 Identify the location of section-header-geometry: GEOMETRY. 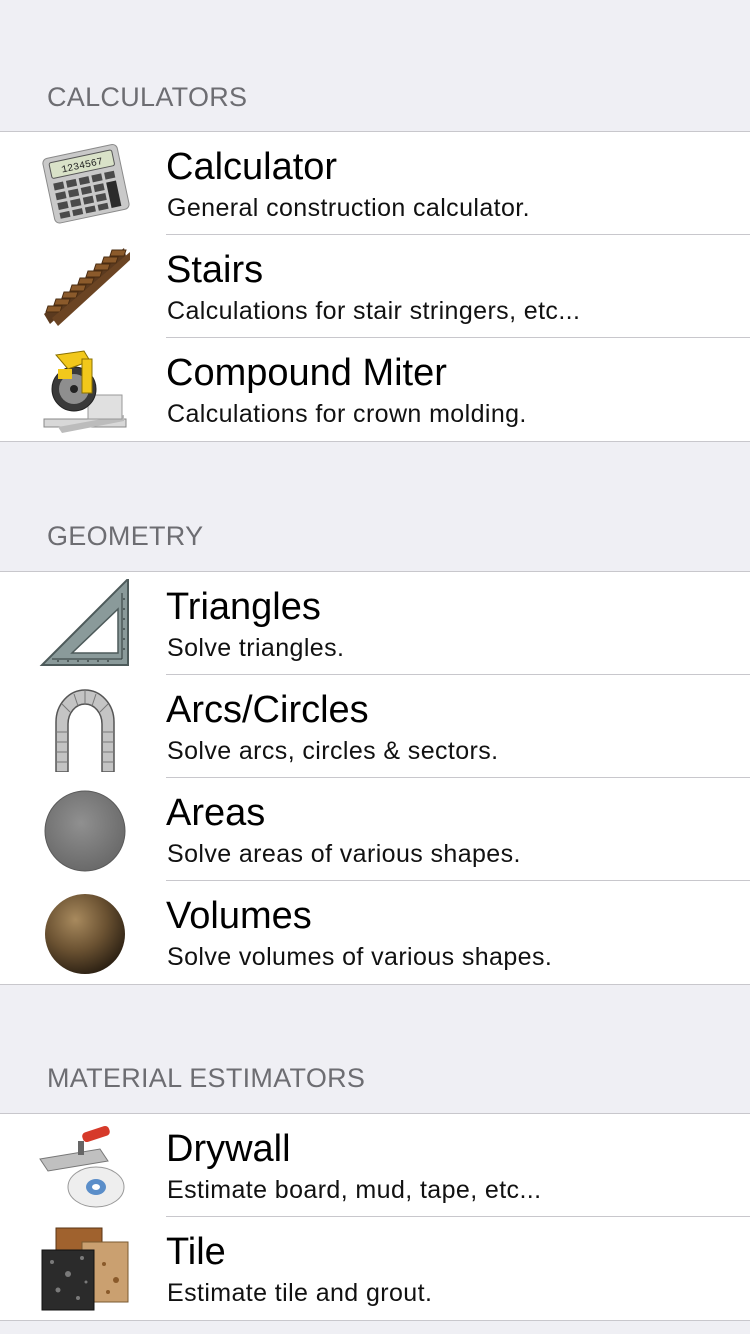
(125, 536).